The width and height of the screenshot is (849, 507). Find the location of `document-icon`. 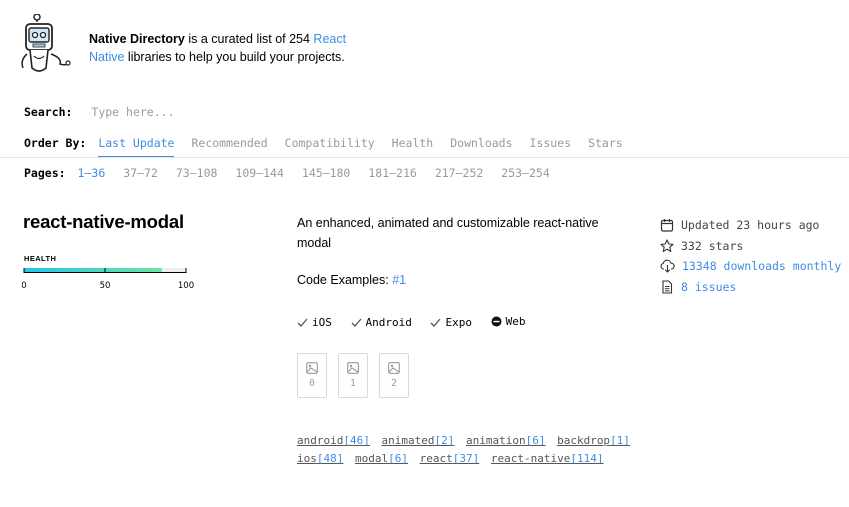

document-icon is located at coordinates (667, 287).